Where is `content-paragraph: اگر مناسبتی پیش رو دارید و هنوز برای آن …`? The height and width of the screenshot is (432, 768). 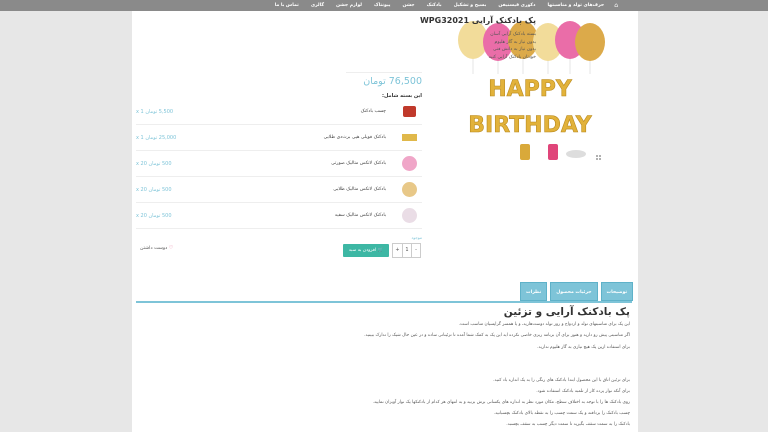
content-paragraph: اگر مناسبتی پیش رو دارید و هنوز برای آن … is located at coordinates (497, 335).